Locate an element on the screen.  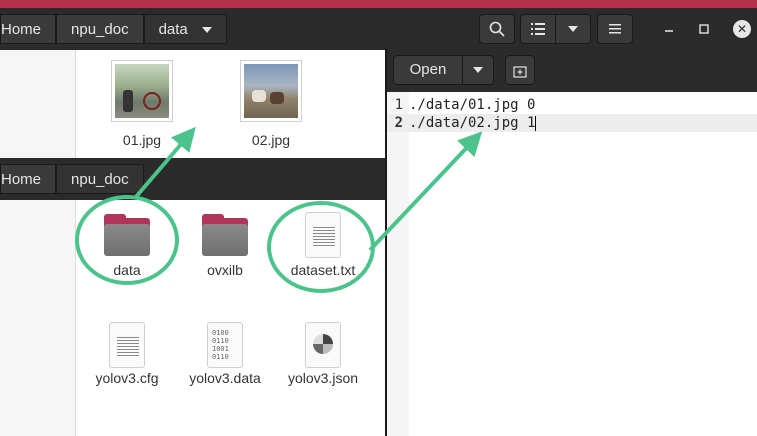
breadcrumb-2: Home npu_doc is located at coordinates (72, 179).